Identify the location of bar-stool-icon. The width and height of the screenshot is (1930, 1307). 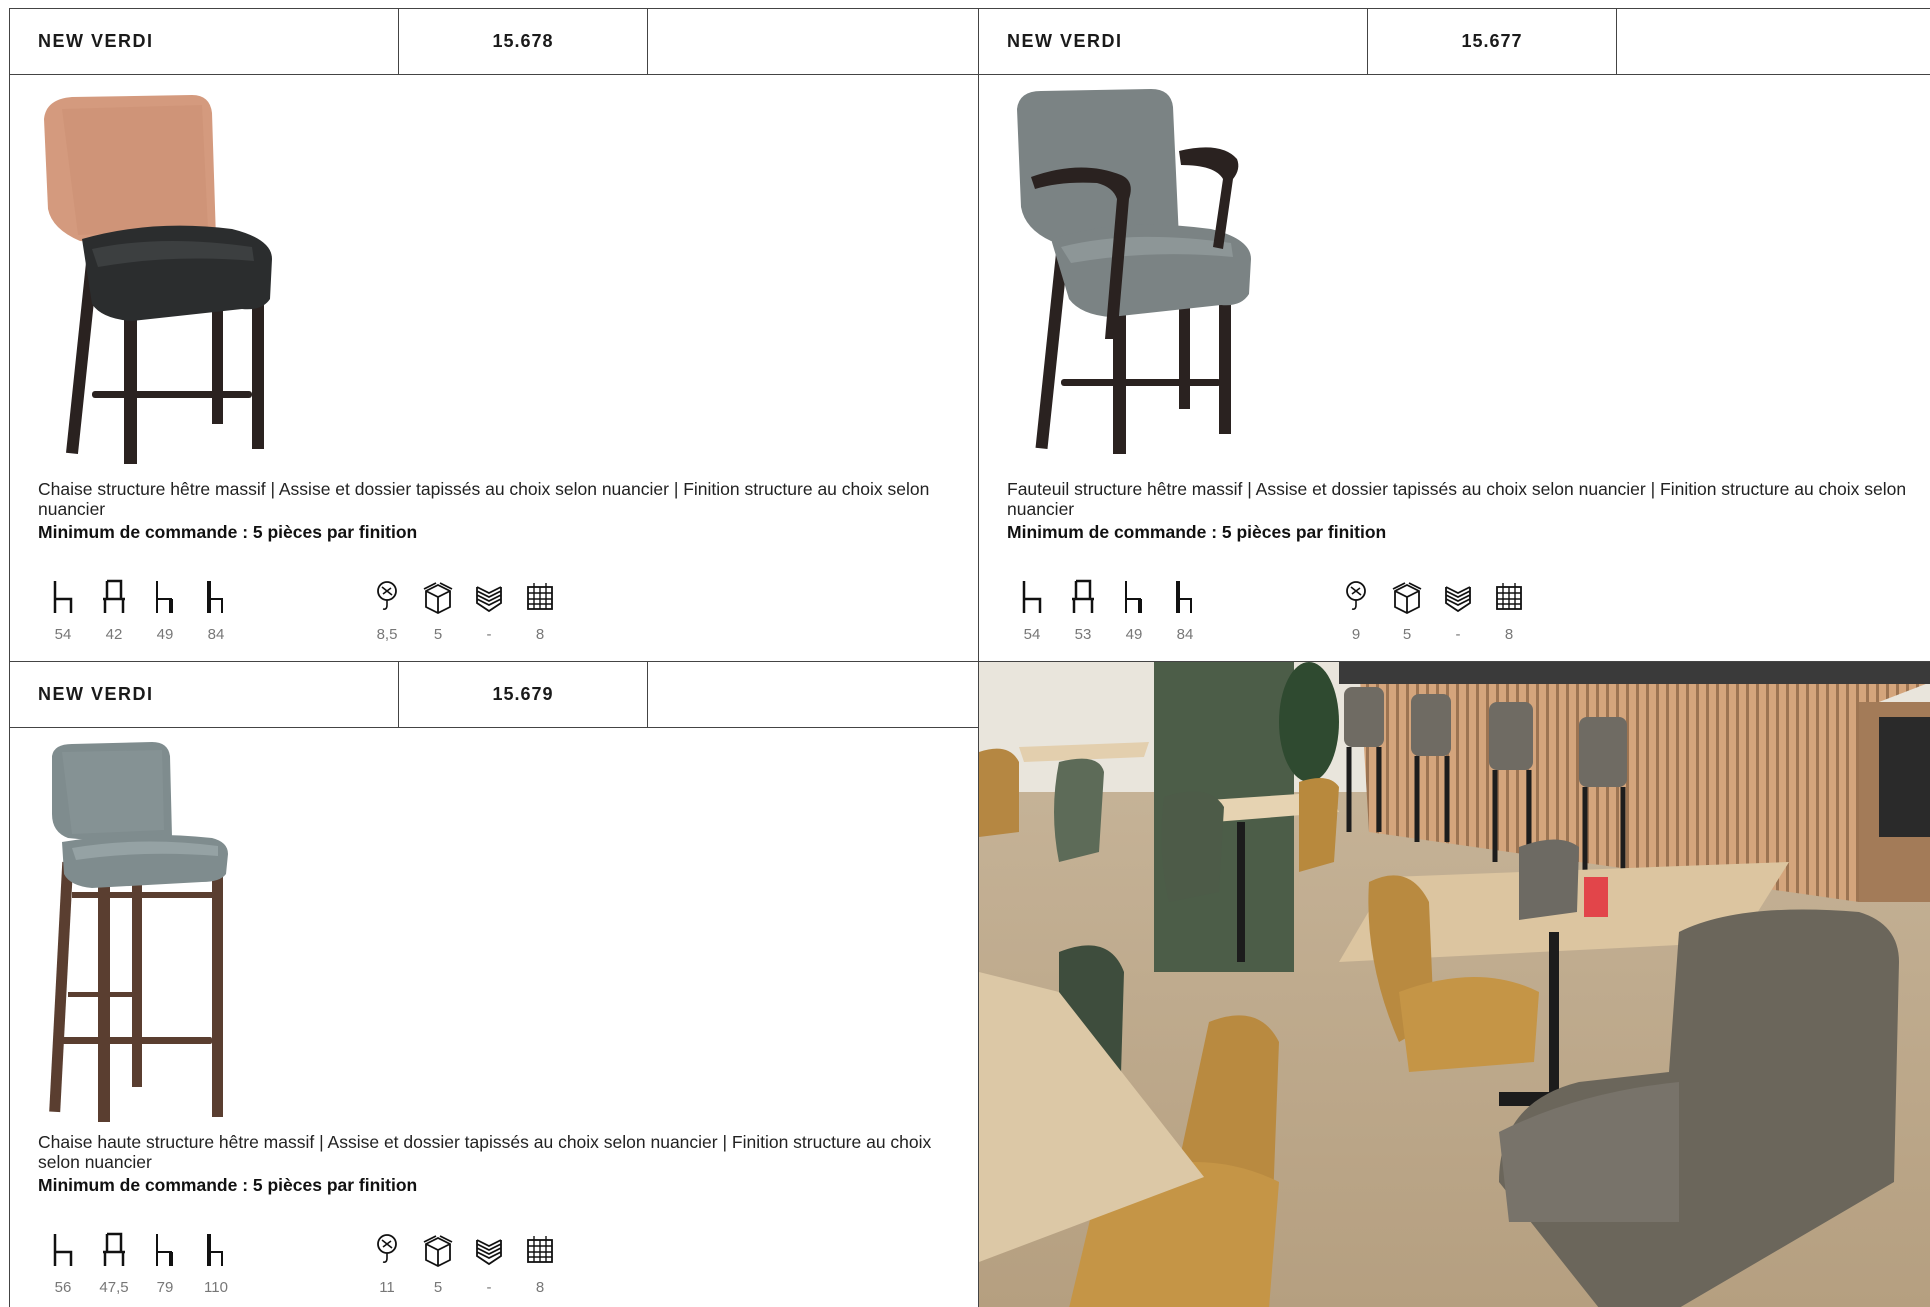
(138, 932).